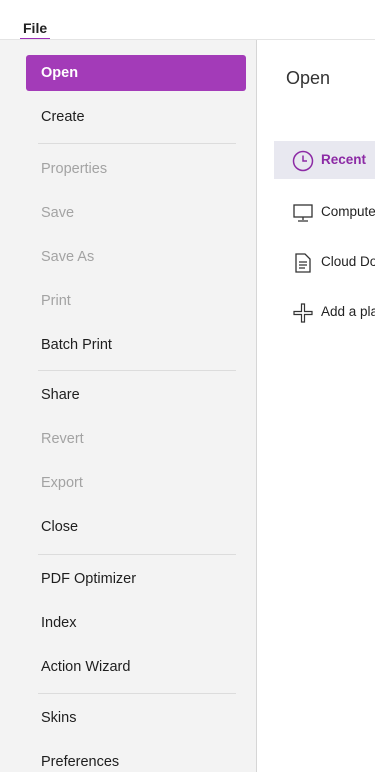  Describe the element at coordinates (303, 312) in the screenshot. I see `plus-icon` at that location.